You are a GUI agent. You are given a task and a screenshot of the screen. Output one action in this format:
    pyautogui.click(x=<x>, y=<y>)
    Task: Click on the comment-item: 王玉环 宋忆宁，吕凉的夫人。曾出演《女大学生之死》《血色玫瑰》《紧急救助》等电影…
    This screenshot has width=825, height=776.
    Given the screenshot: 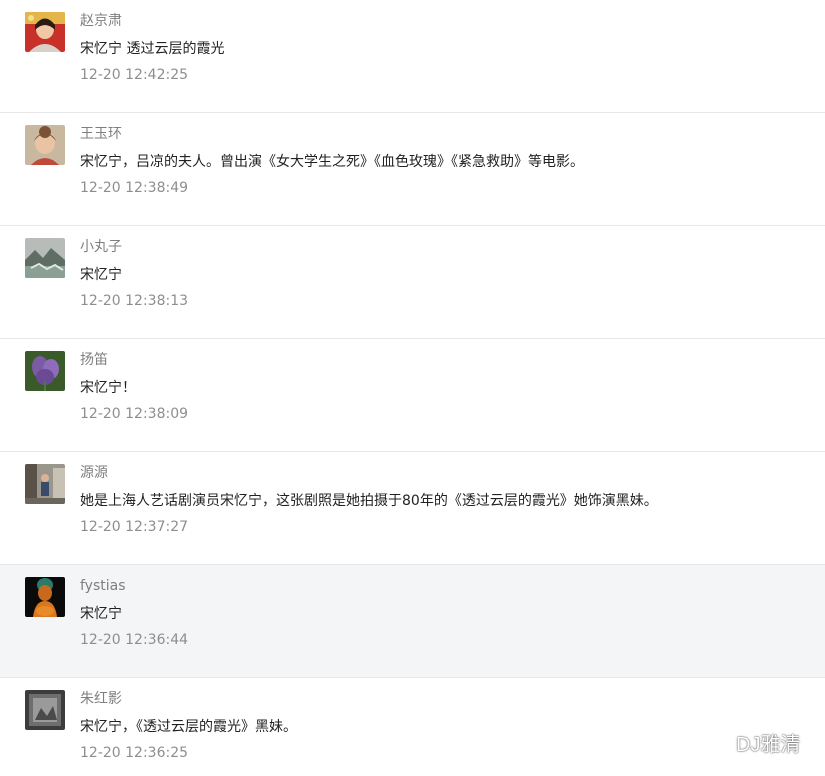 What is the action you would take?
    pyautogui.click(x=412, y=169)
    